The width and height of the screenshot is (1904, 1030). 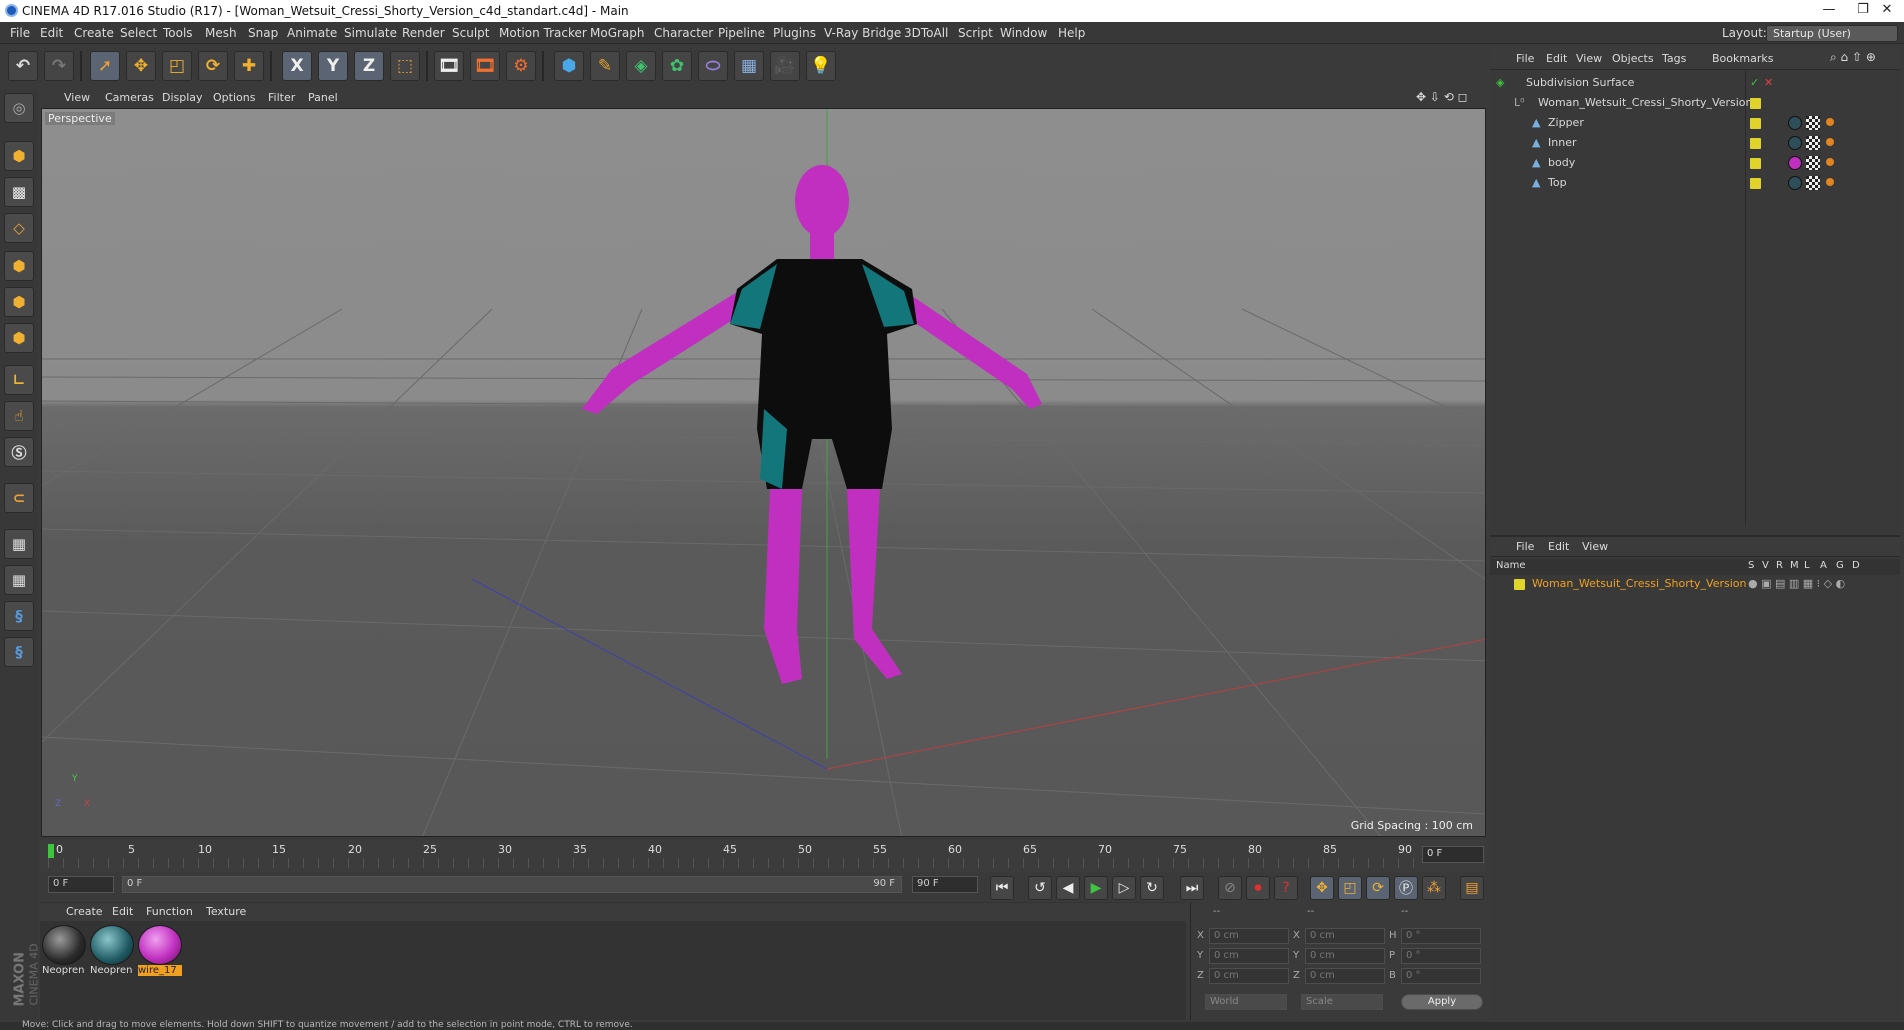 I want to click on menu-sculpt: Sculpt, so click(x=470, y=33).